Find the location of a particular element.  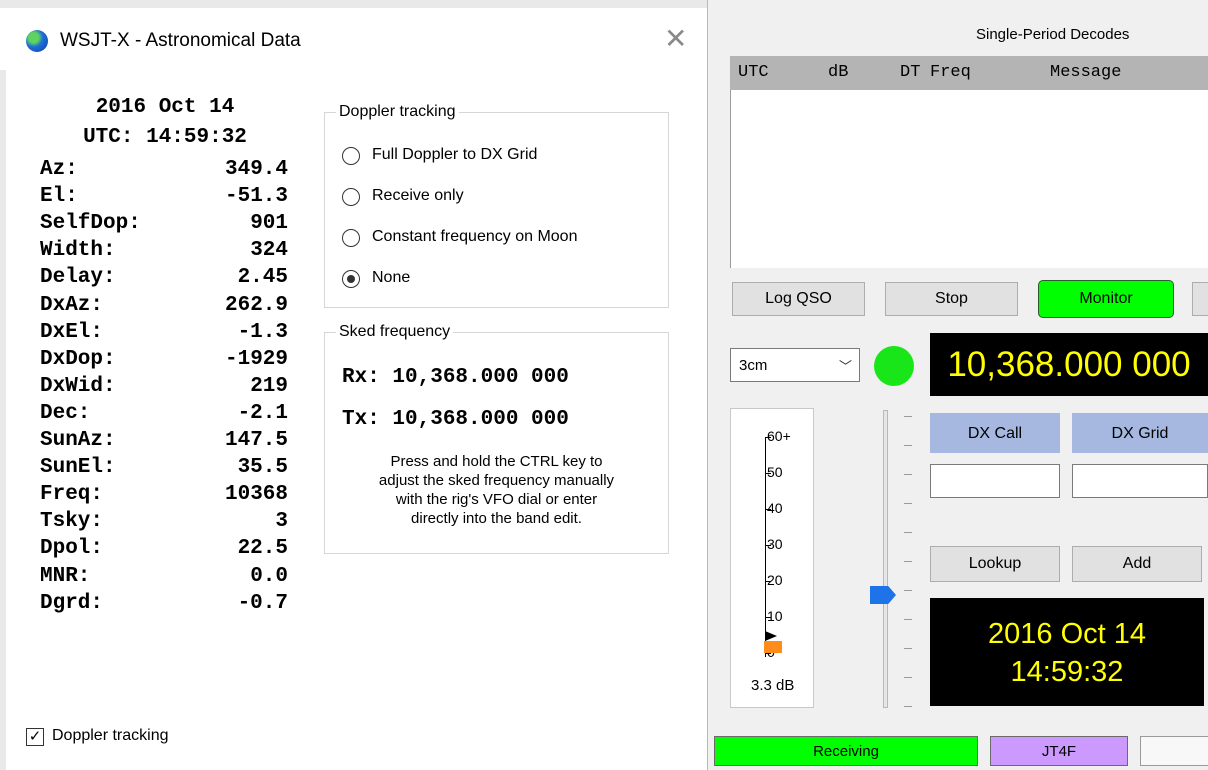

partial-button is located at coordinates (1200, 299).